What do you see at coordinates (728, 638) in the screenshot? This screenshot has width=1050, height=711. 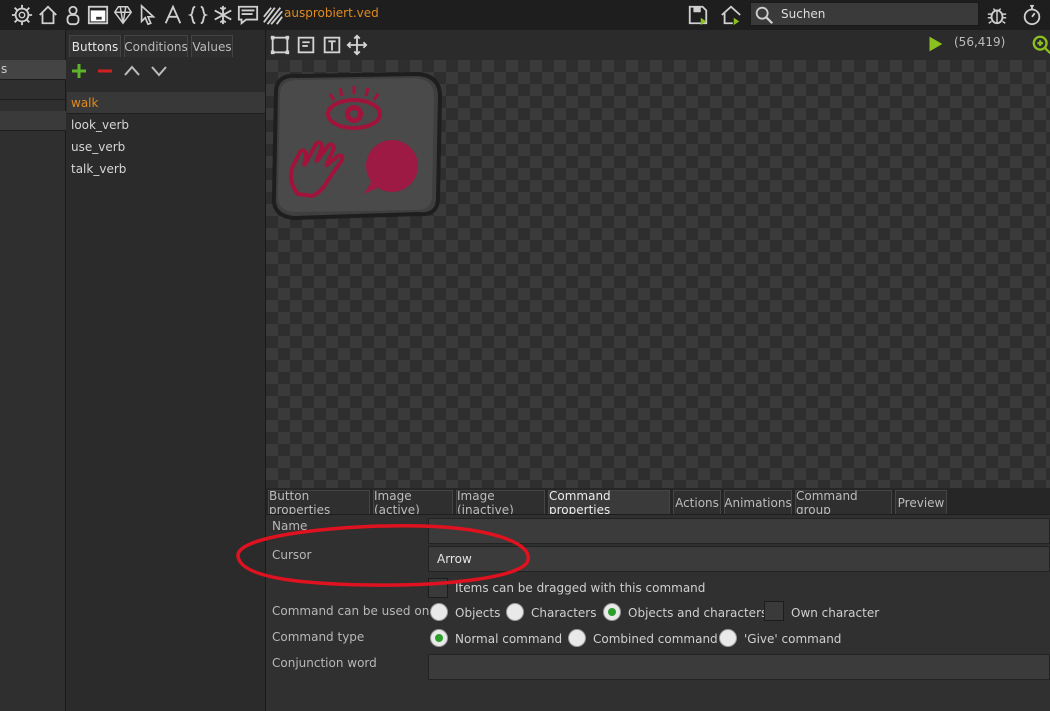 I see `radio-give-command` at bounding box center [728, 638].